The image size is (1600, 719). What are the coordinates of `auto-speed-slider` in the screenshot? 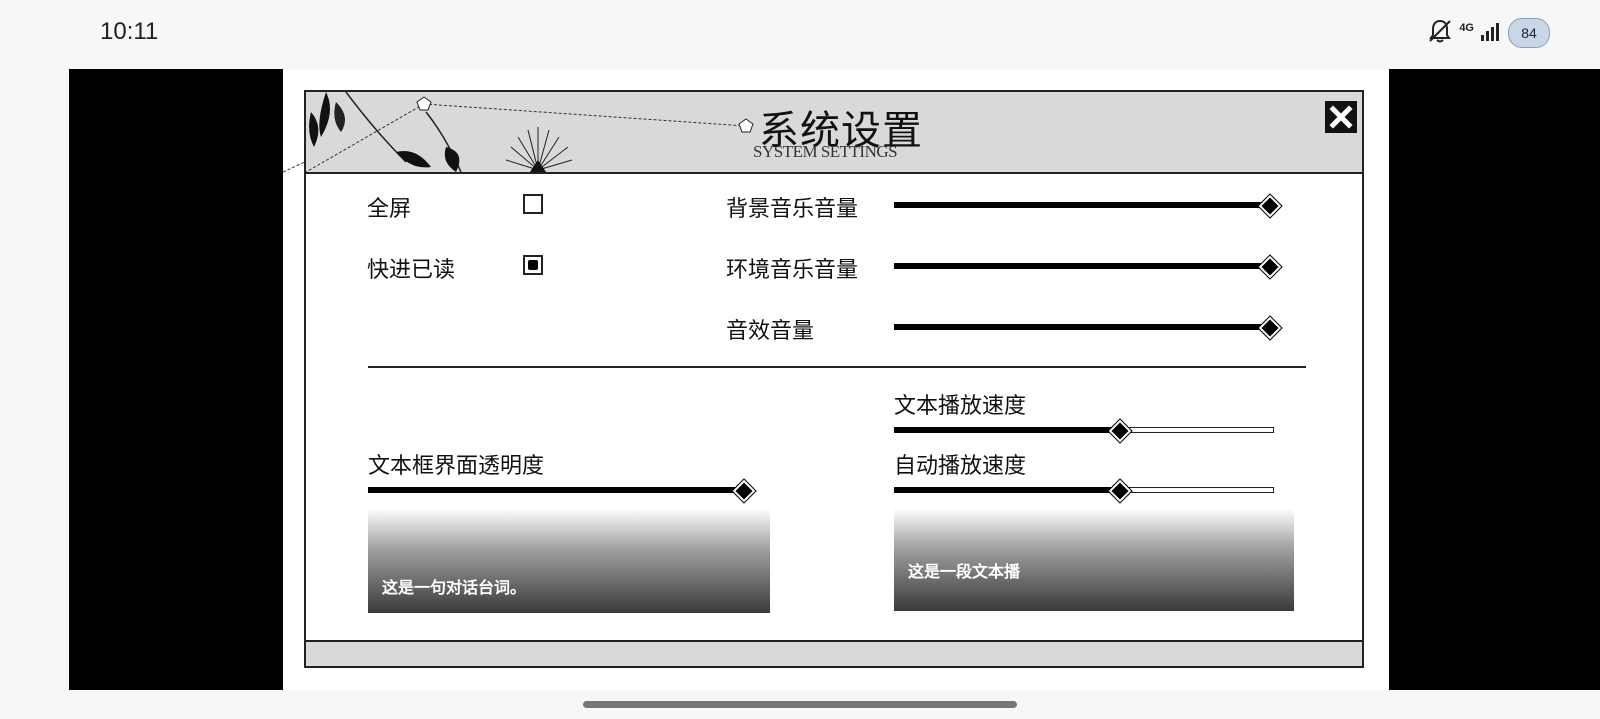 It's located at (1084, 491).